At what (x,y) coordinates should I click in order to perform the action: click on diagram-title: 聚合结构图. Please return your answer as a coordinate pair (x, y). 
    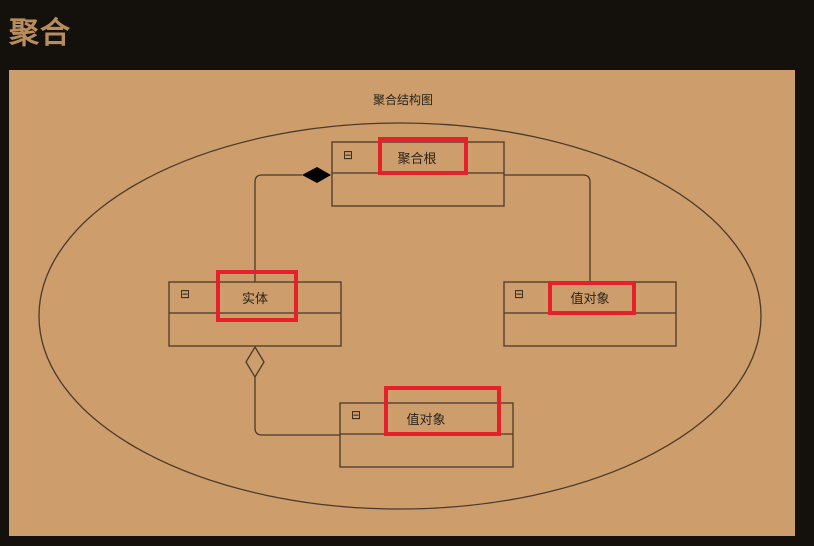
    Looking at the image, I should click on (403, 99).